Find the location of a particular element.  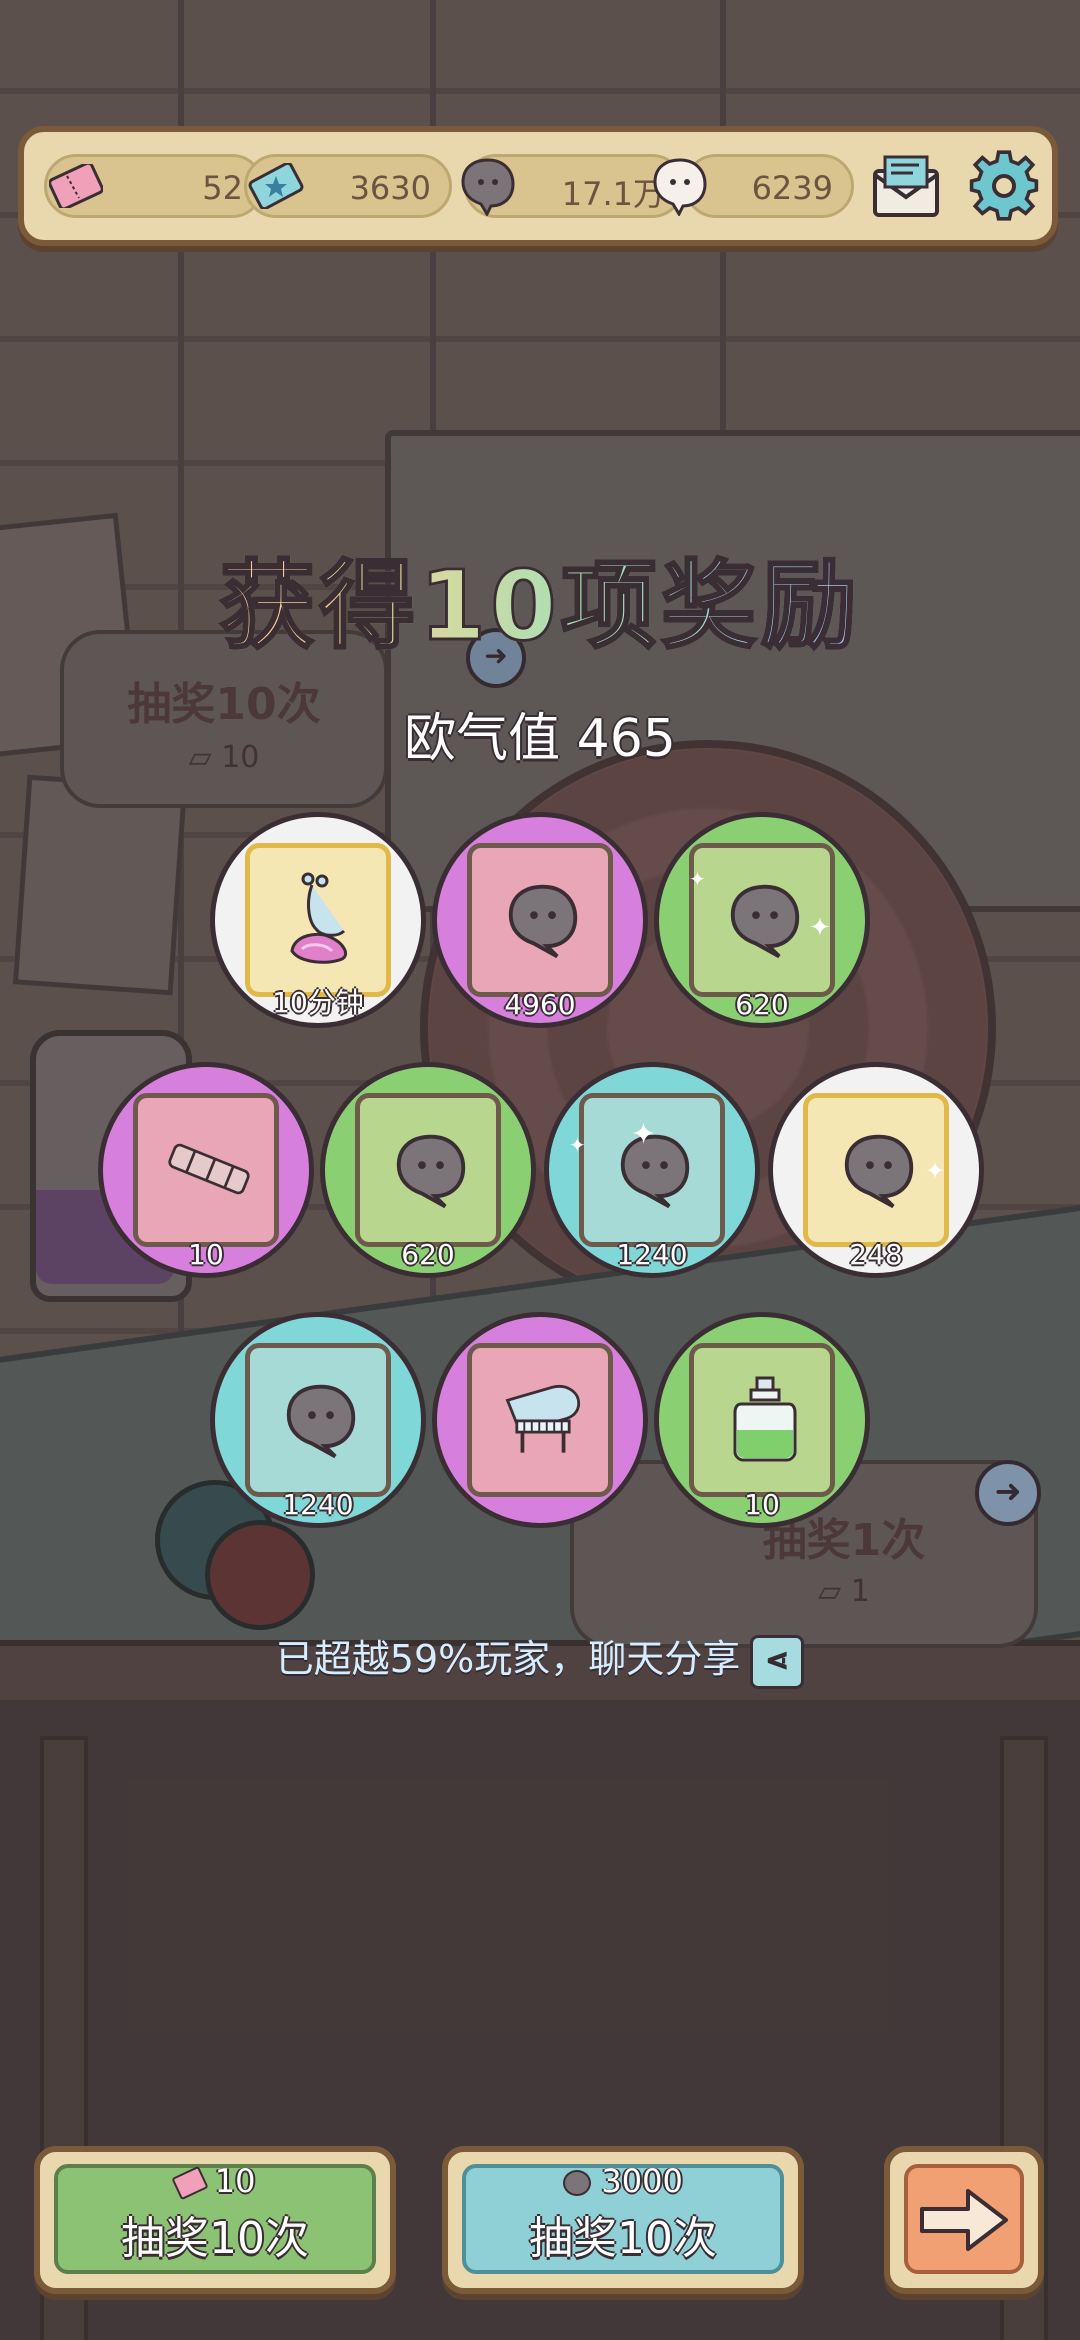

reward-item: ✦ 248 is located at coordinates (876, 1170).